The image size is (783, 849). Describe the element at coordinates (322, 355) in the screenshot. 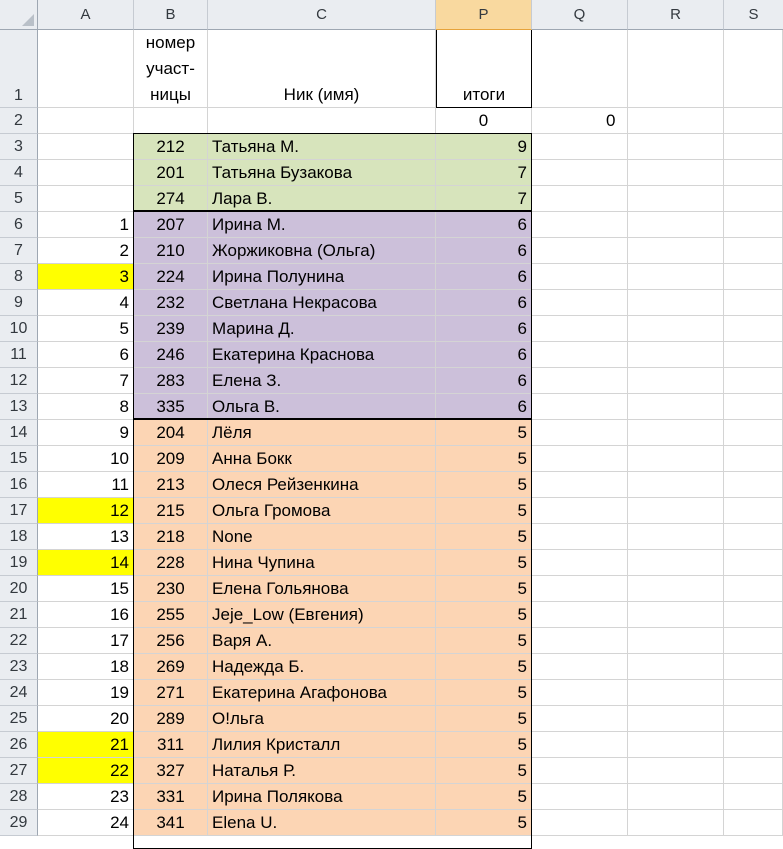

I see `cell-c-nick: Екатерина Краснова` at that location.